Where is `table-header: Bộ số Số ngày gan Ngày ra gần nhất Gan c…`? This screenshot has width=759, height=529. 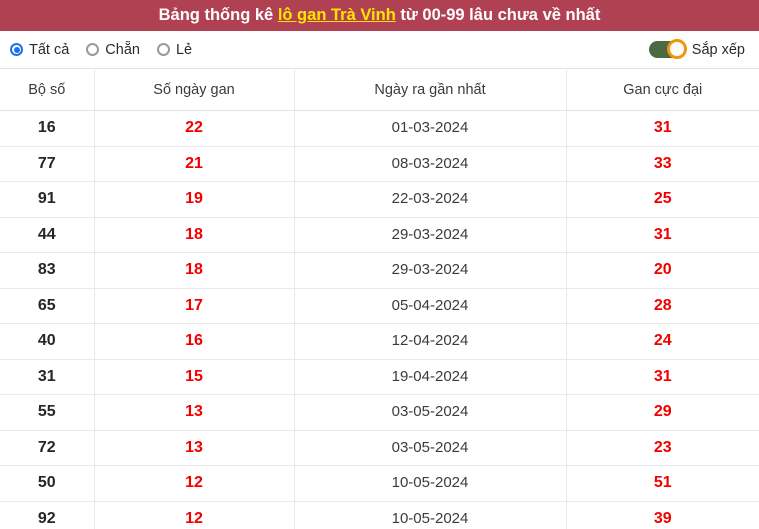 table-header: Bộ số Số ngày gan Ngày ra gần nhất Gan c… is located at coordinates (379, 89).